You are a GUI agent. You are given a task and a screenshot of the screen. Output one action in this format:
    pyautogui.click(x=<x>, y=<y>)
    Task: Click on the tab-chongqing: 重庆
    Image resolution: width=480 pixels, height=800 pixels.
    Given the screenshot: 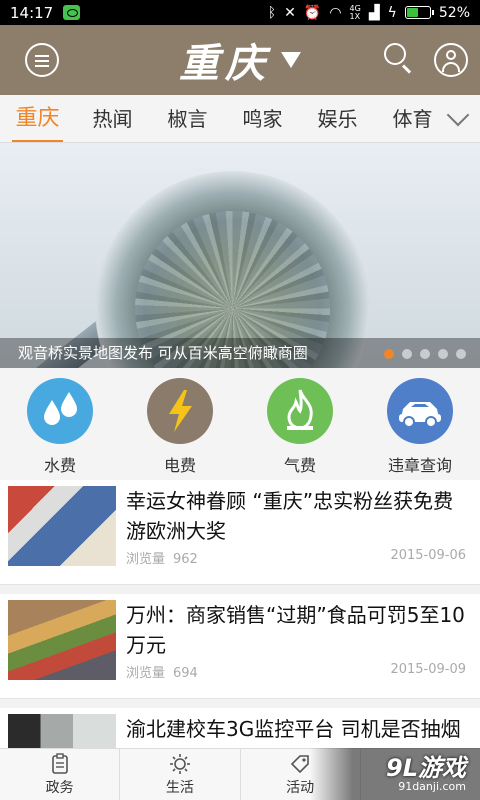 What is the action you would take?
    pyautogui.click(x=37, y=118)
    